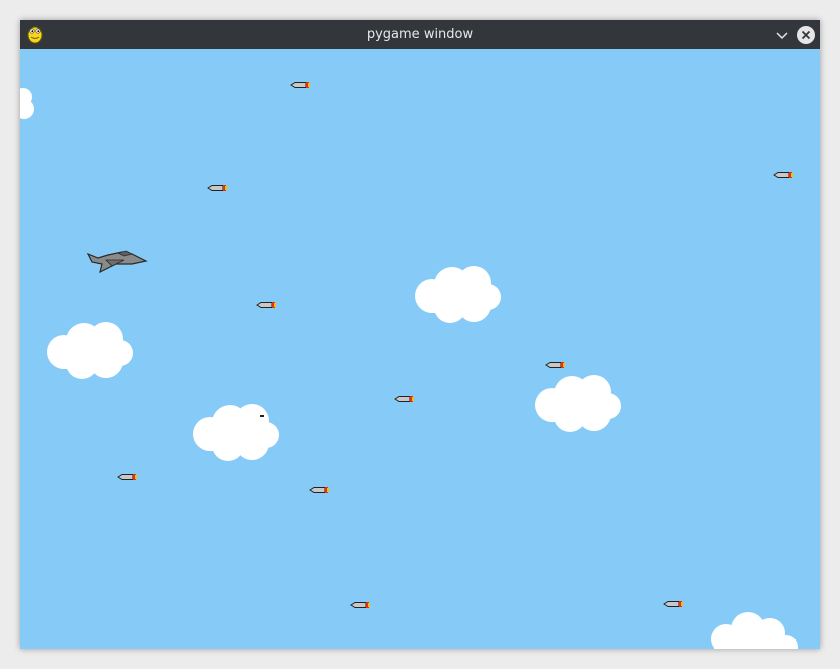  I want to click on minimize-chevron-icon, so click(782, 35).